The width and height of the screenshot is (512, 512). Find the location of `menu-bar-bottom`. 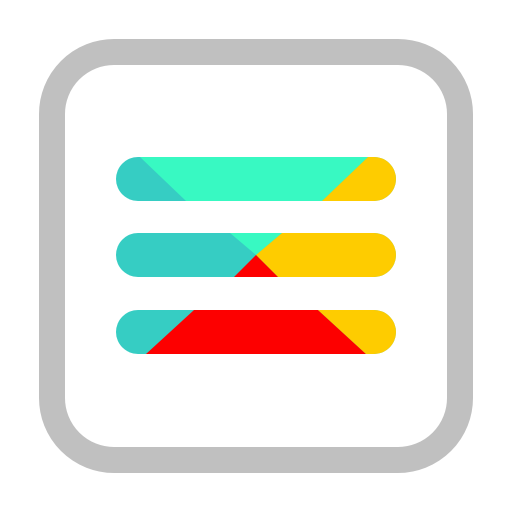

menu-bar-bottom is located at coordinates (256, 332).